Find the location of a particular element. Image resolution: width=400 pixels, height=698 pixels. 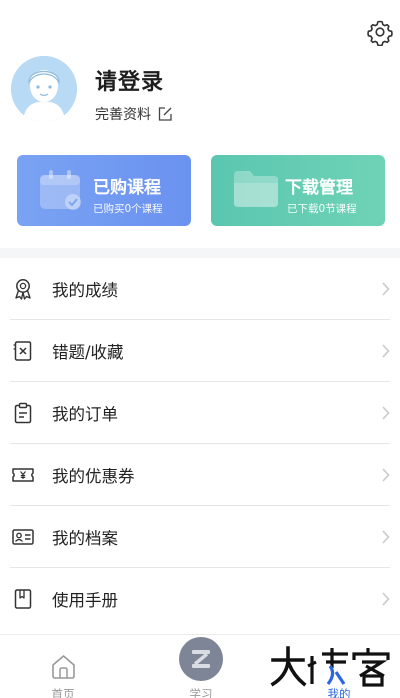

menu-item-scores: 我的成绩 is located at coordinates (200, 289).